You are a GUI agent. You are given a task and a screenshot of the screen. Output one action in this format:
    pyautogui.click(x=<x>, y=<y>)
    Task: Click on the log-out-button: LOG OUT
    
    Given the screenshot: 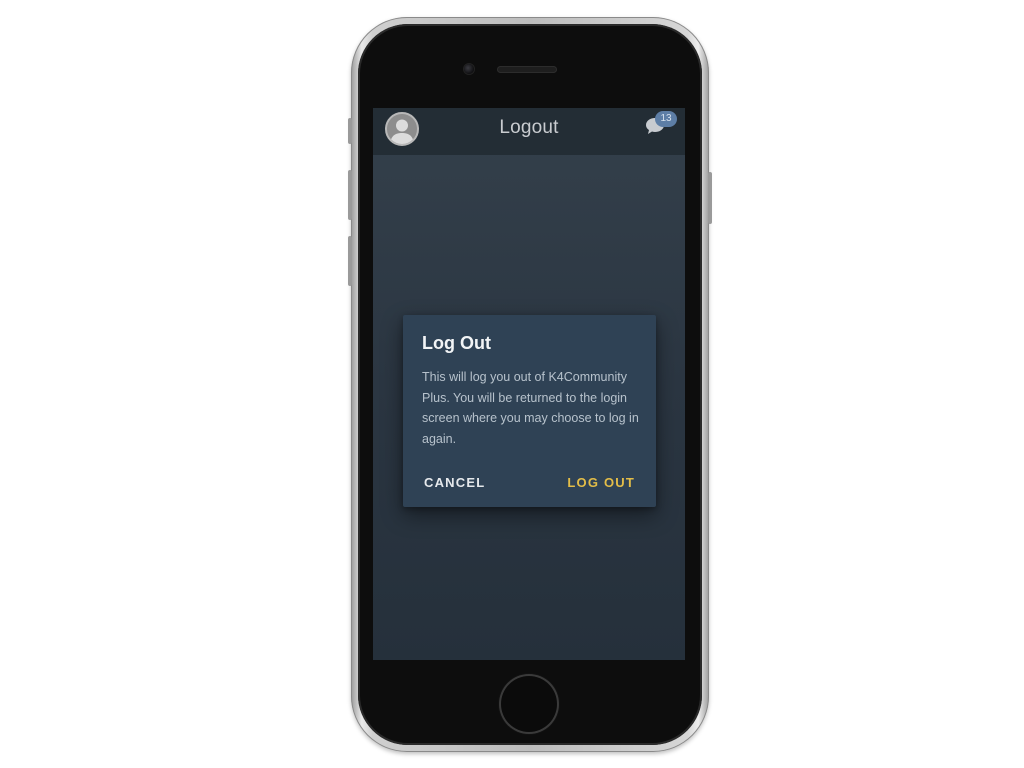 What is the action you would take?
    pyautogui.click(x=601, y=482)
    